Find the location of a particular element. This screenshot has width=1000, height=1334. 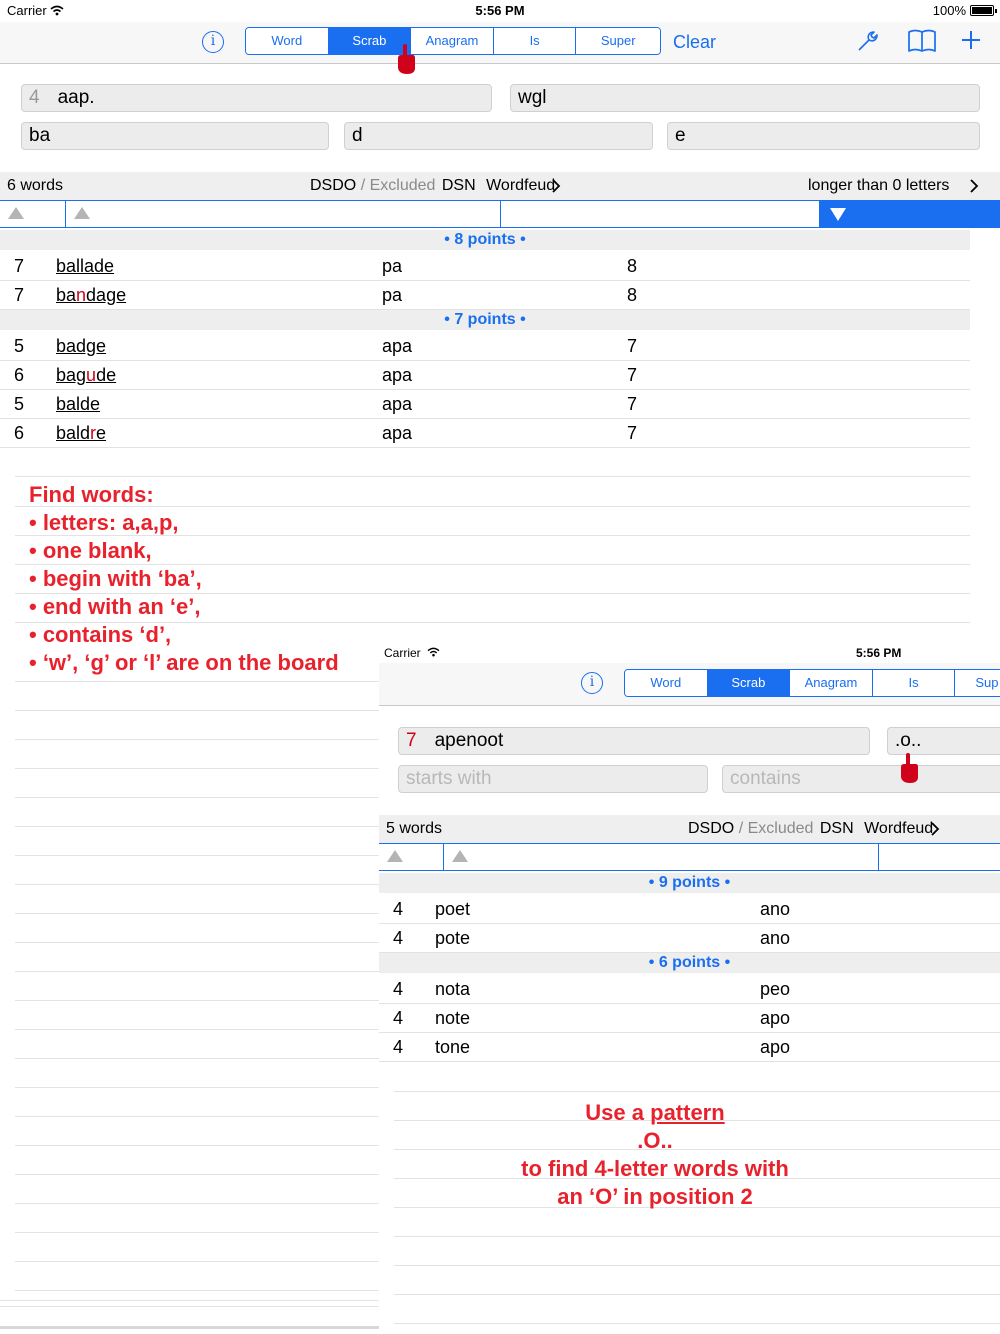

tab-super: Sup is located at coordinates (977, 683).